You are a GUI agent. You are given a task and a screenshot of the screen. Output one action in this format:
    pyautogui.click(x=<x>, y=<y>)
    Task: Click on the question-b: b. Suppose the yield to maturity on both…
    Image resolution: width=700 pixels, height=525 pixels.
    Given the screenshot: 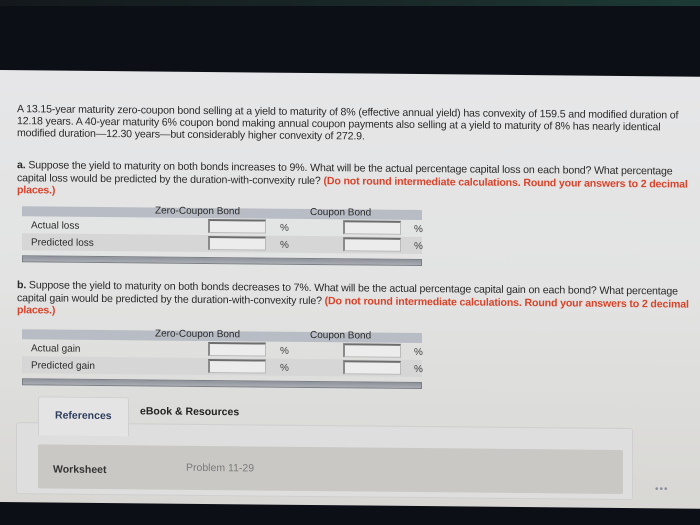 What is the action you would take?
    pyautogui.click(x=354, y=301)
    